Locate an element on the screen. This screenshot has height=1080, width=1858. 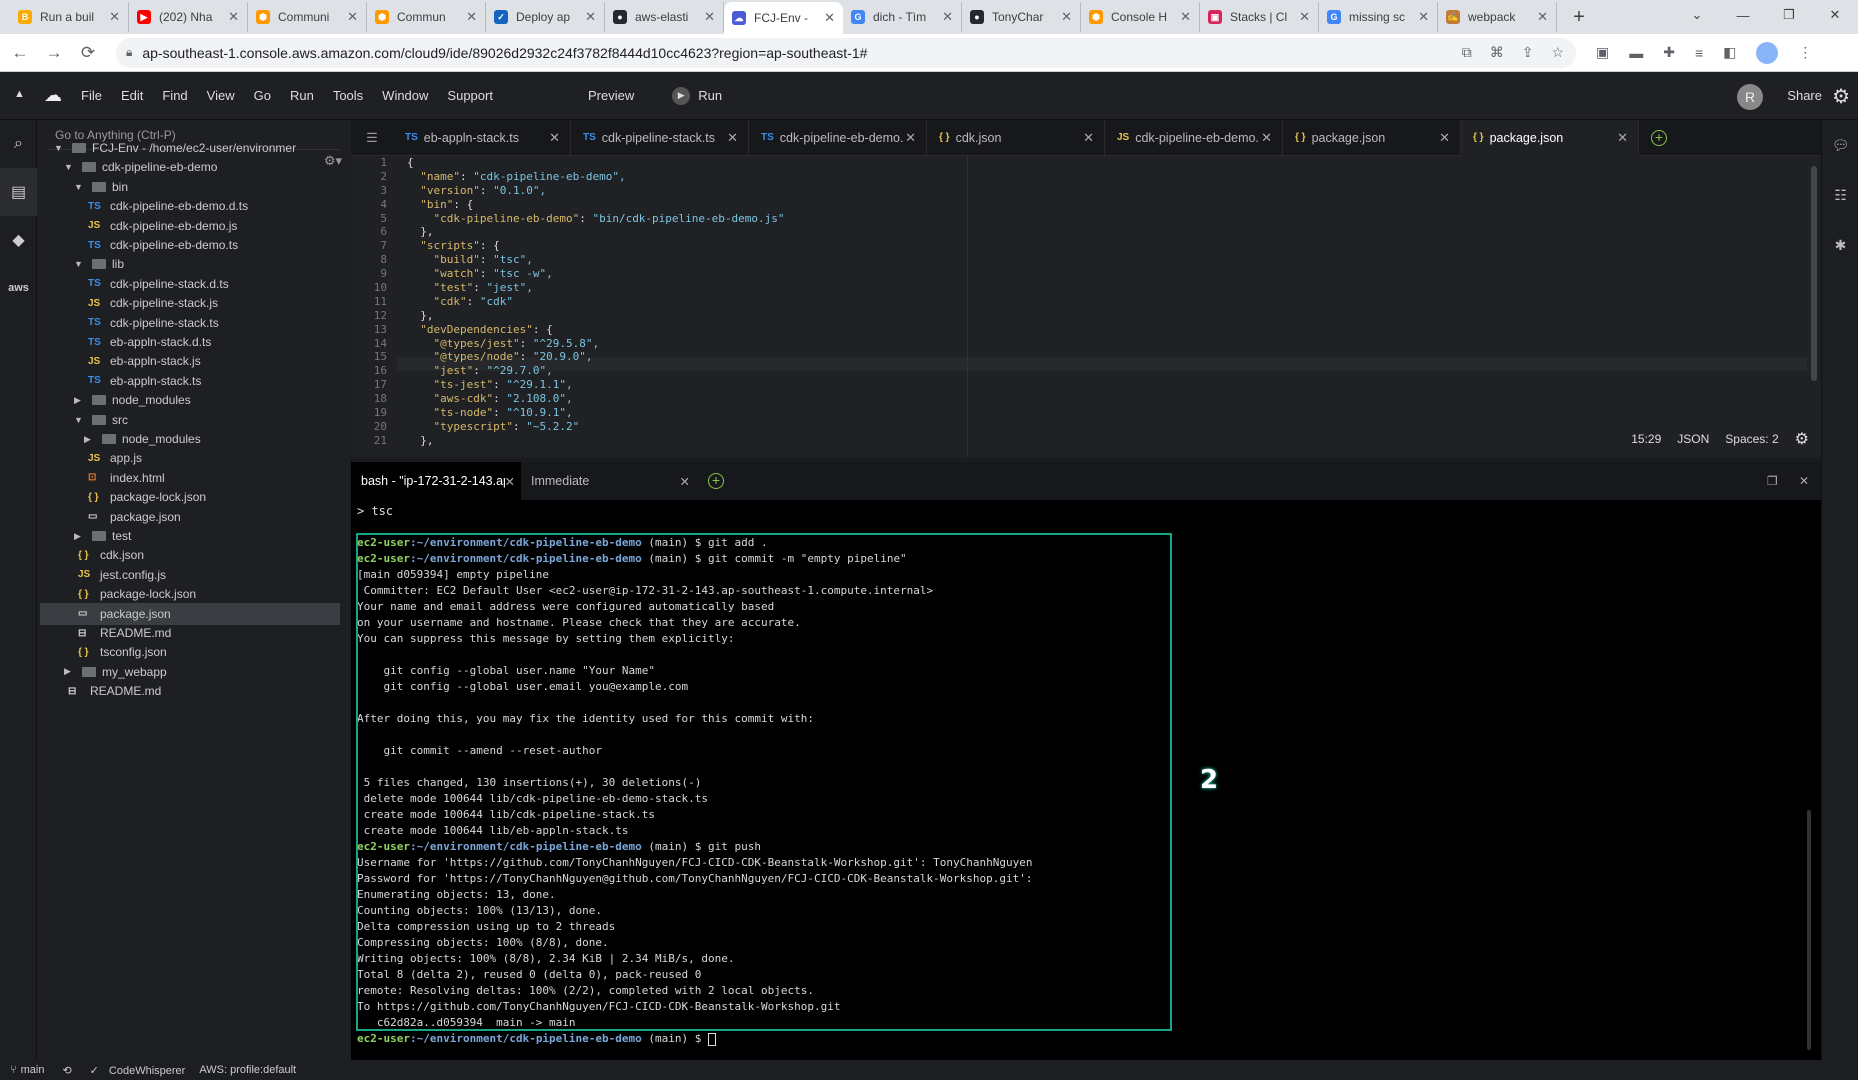
editor-tab: { } cdk.json ✕ is located at coordinates (1016, 137).